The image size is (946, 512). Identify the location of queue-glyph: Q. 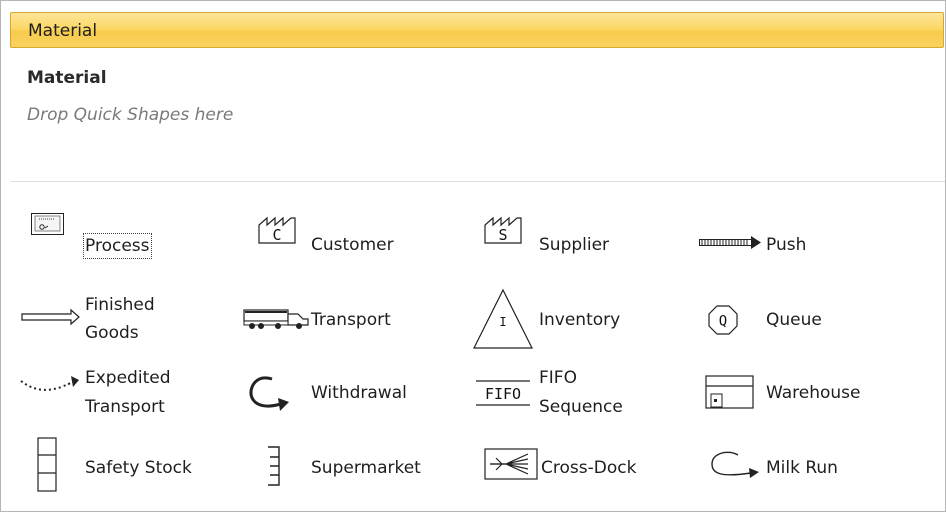
(723, 322).